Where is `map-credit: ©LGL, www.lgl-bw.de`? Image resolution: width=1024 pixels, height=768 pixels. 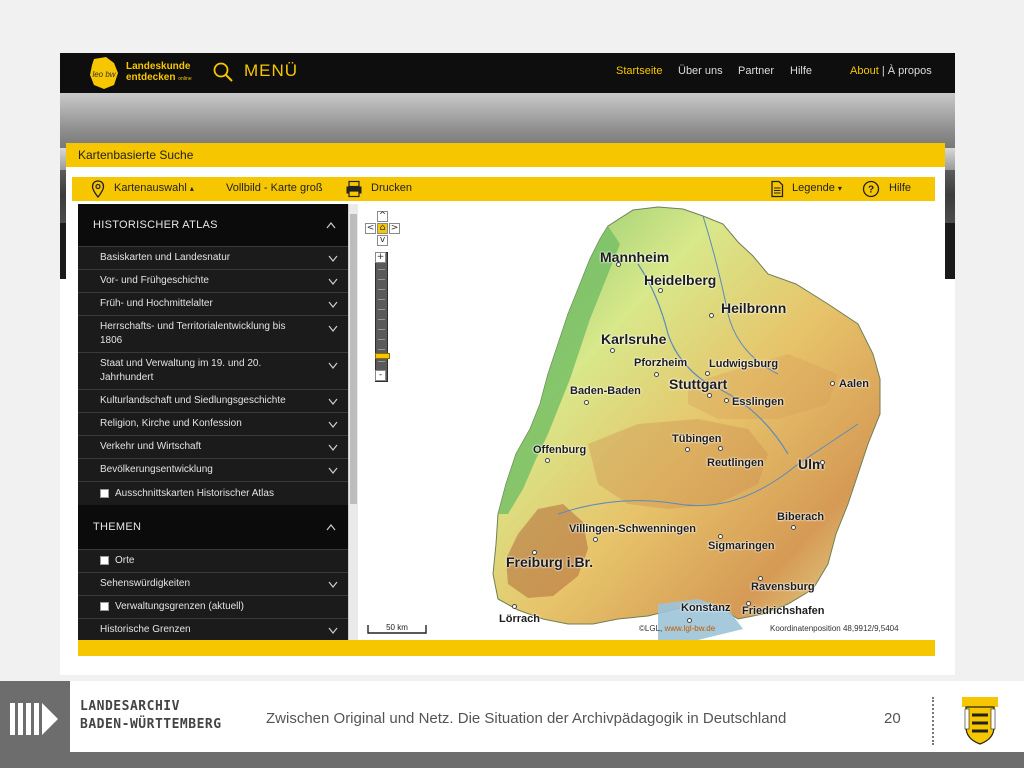
map-credit: ©LGL, www.lgl-bw.de is located at coordinates (677, 628).